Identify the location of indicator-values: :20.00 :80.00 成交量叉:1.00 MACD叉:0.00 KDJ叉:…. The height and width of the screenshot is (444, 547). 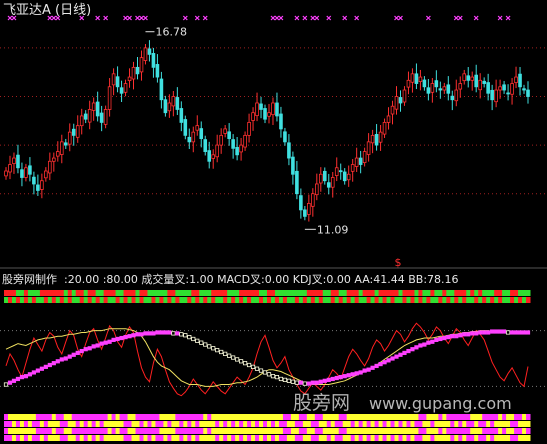
(261, 279).